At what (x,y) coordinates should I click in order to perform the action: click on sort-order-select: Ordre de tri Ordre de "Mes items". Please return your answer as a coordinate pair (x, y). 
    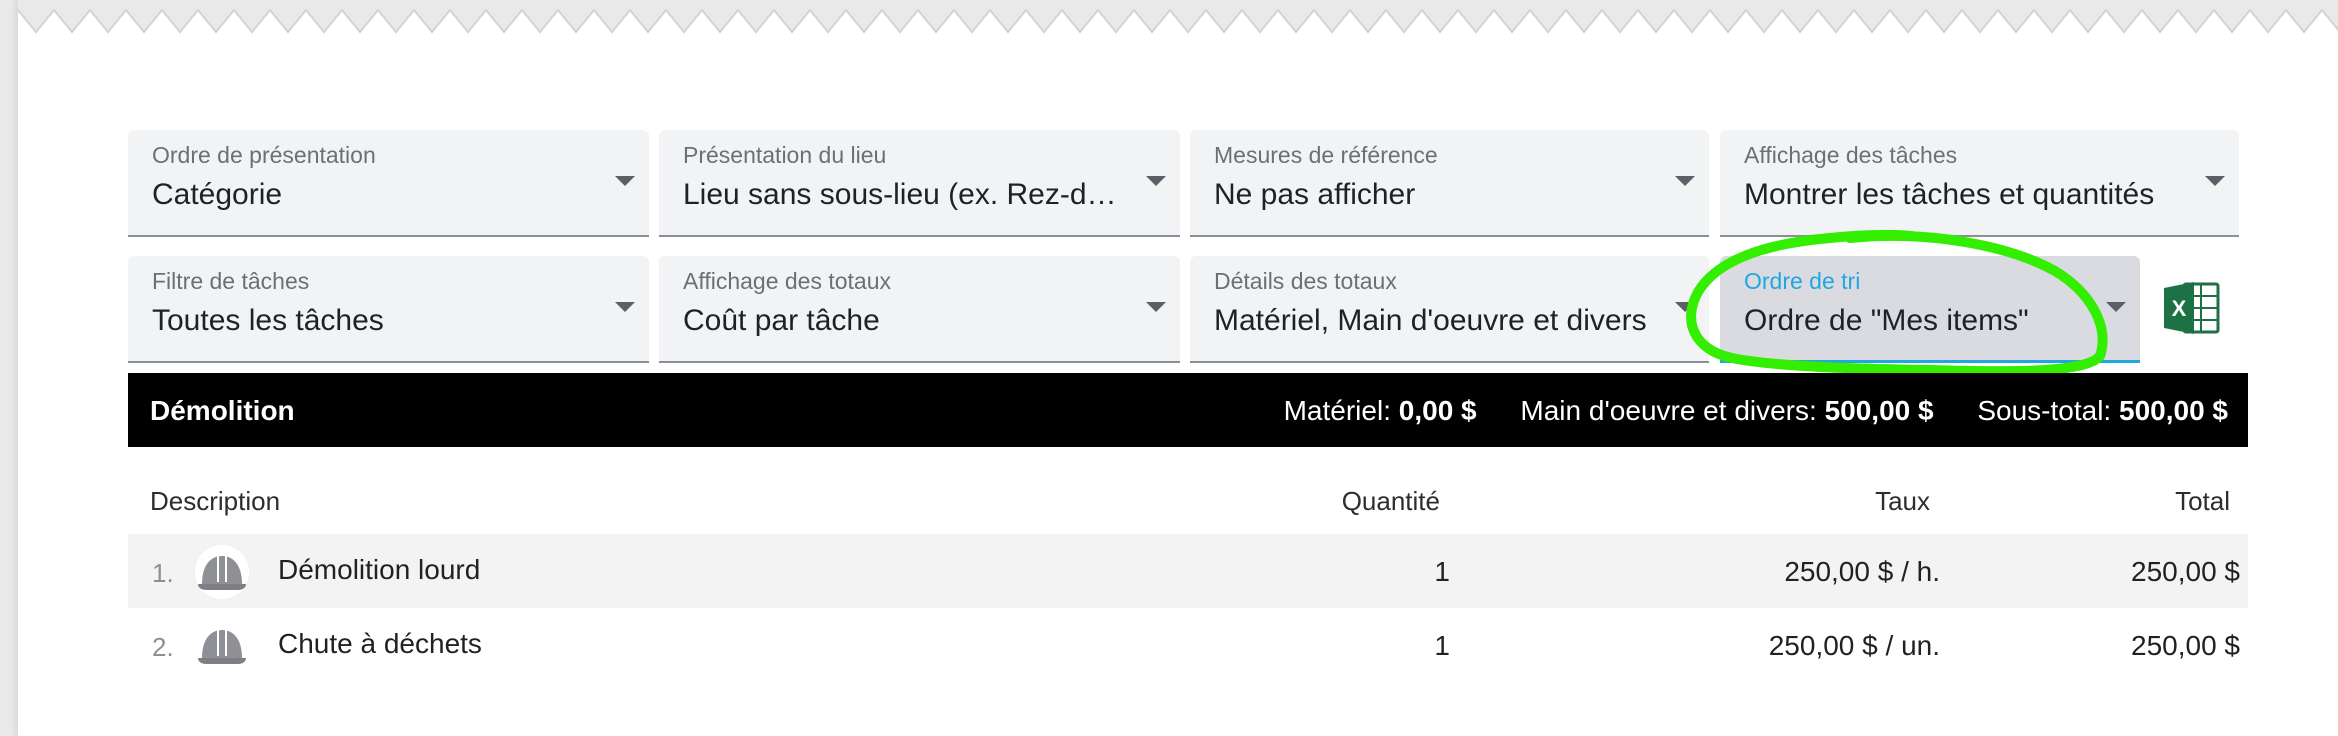
    Looking at the image, I should click on (1930, 309).